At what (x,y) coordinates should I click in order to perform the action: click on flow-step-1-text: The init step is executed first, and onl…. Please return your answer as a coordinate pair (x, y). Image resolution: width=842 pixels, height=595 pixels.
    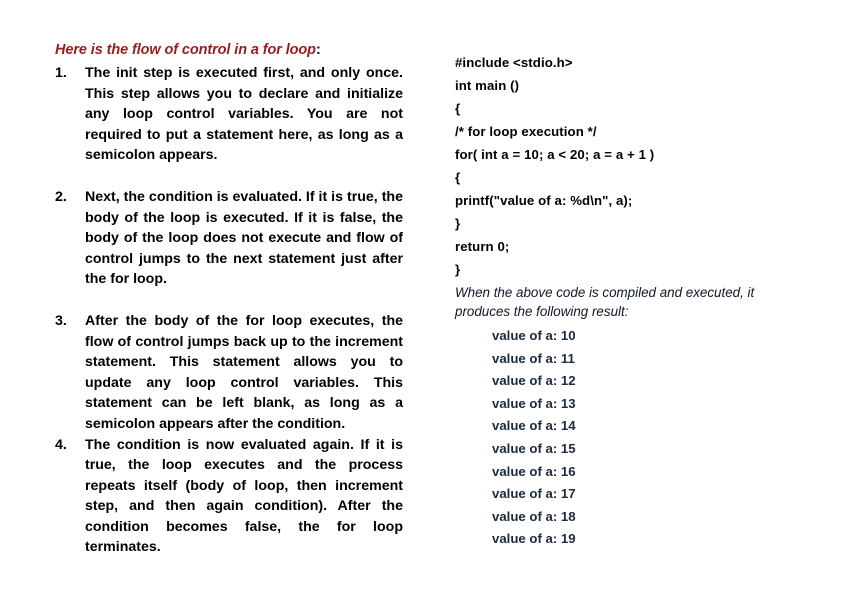
    Looking at the image, I should click on (244, 114).